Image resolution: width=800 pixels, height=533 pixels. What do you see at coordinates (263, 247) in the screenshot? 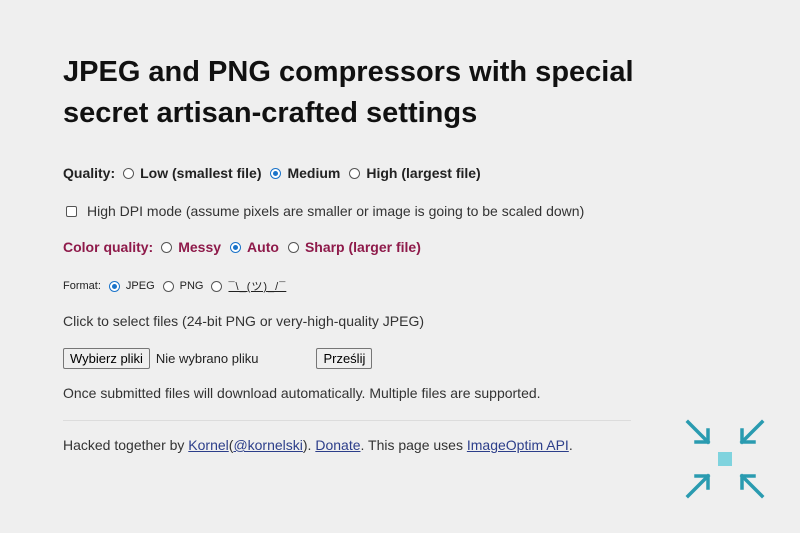
I see `color-auto-label: Auto` at bounding box center [263, 247].